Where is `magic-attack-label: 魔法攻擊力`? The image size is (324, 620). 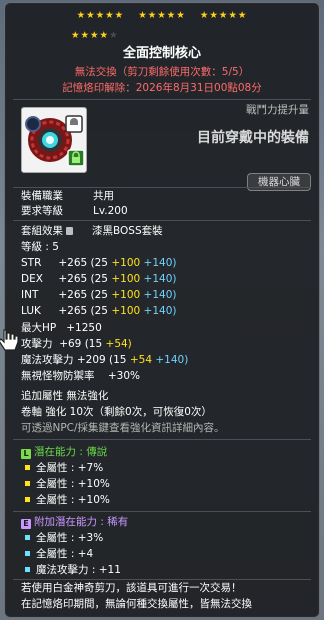
magic-attack-label: 魔法攻擊力 is located at coordinates (47, 360).